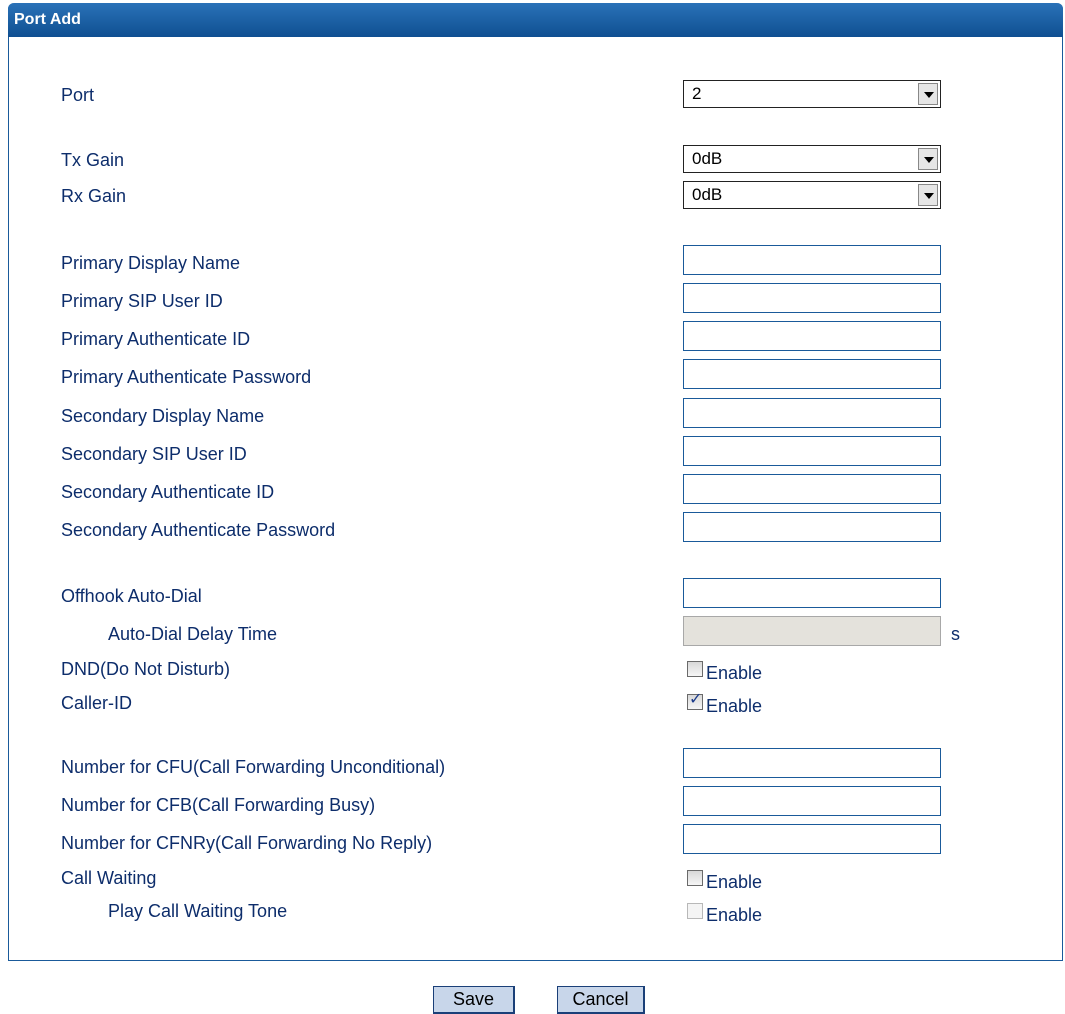 The height and width of the screenshot is (1014, 1065). I want to click on secondary-auth-password-label: Secondary Authenticate Password, so click(198, 530).